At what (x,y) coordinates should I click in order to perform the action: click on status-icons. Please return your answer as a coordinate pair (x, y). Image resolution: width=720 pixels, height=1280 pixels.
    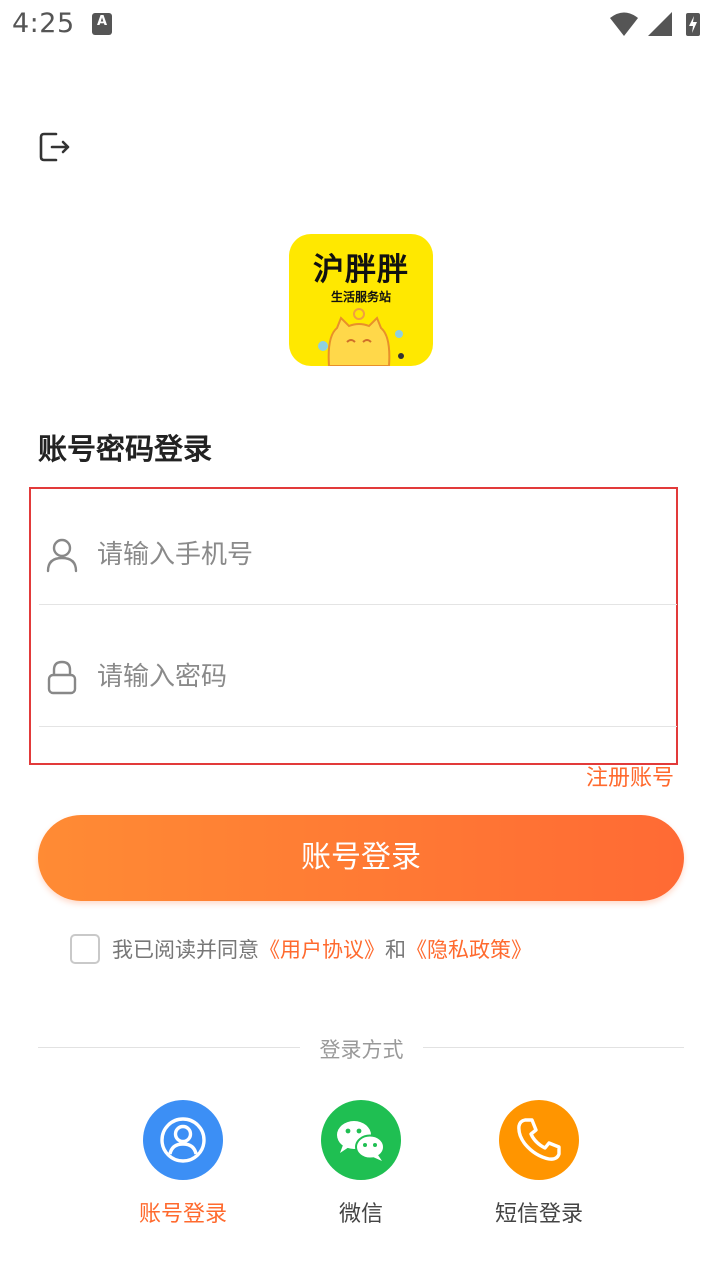
    Looking at the image, I should click on (655, 24).